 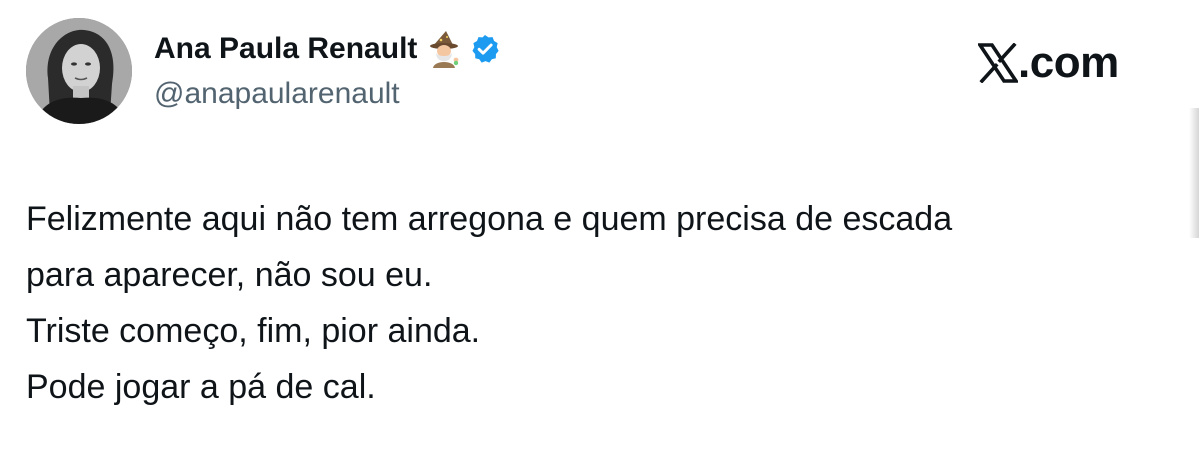 I want to click on avatar-image, so click(x=79, y=71).